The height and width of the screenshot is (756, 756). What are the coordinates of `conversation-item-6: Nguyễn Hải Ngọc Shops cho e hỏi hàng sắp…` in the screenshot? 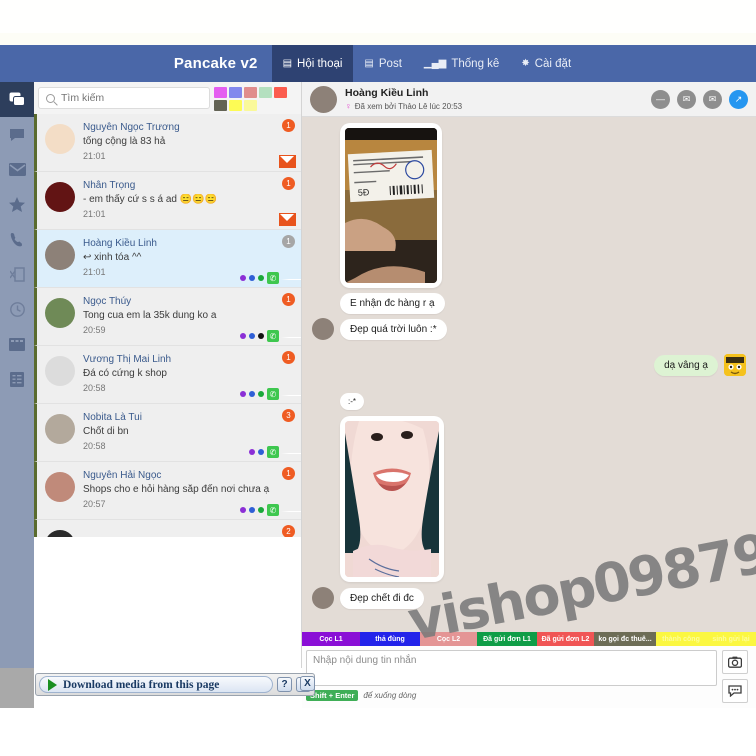 It's located at (167, 491).